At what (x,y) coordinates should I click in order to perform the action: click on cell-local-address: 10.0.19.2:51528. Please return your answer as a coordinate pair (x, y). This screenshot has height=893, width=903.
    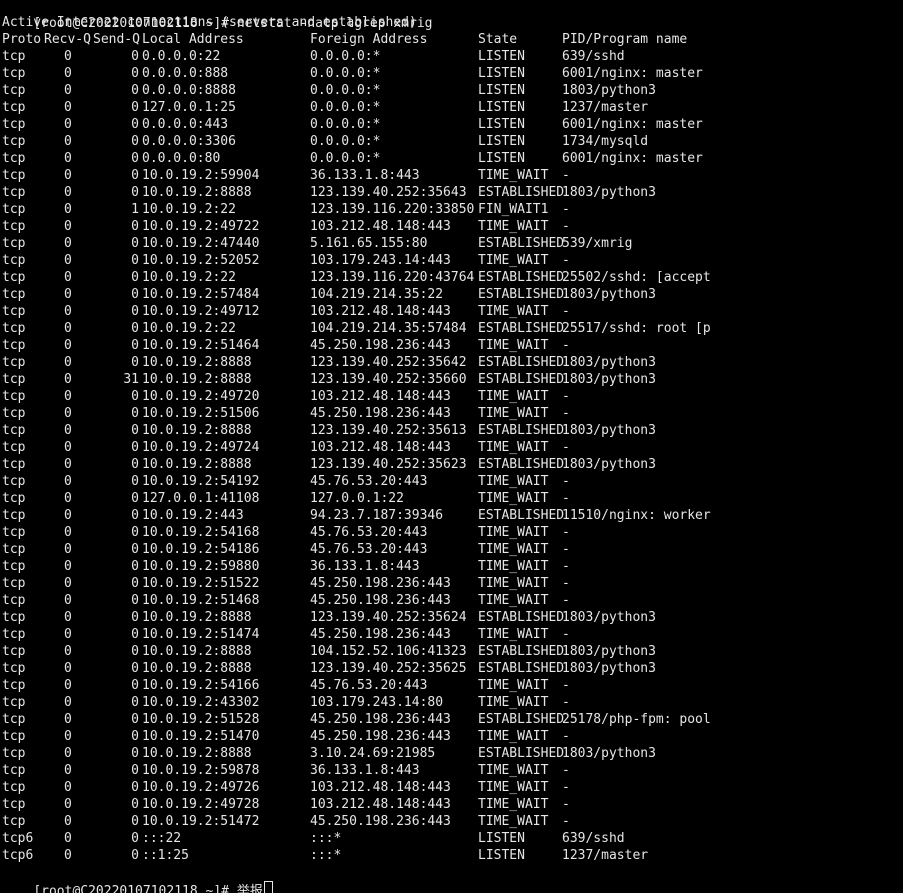
    Looking at the image, I should click on (201, 719).